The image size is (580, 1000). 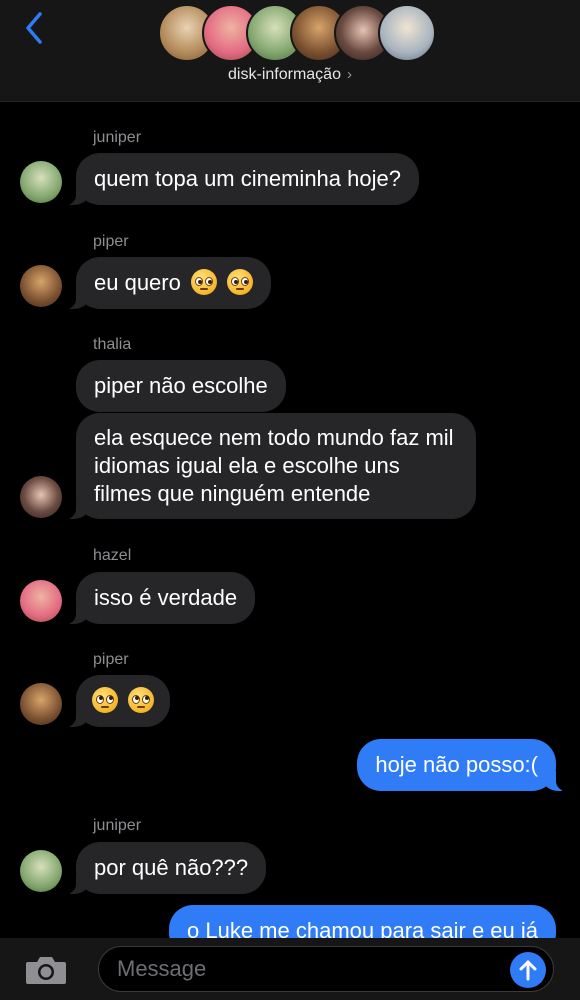 I want to click on send-button, so click(x=528, y=970).